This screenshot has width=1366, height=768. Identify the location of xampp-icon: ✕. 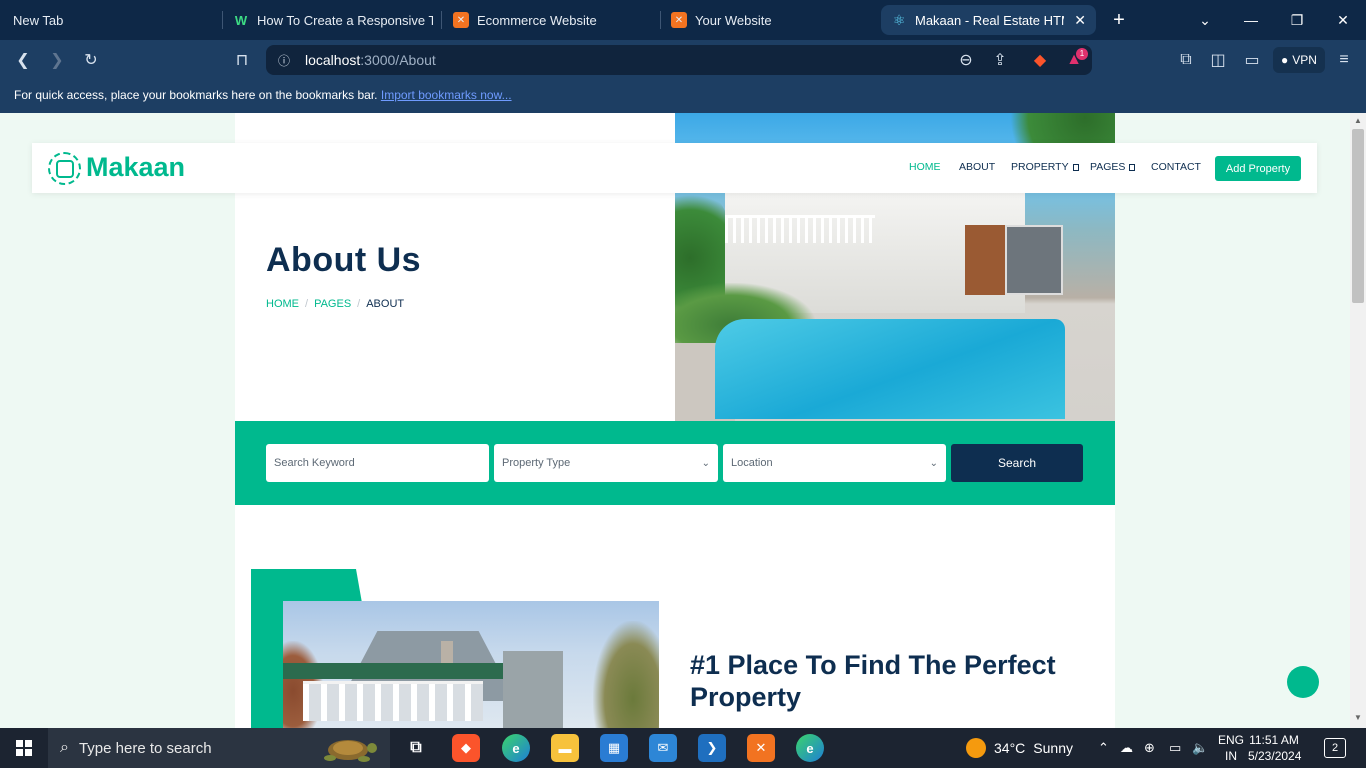
(761, 748).